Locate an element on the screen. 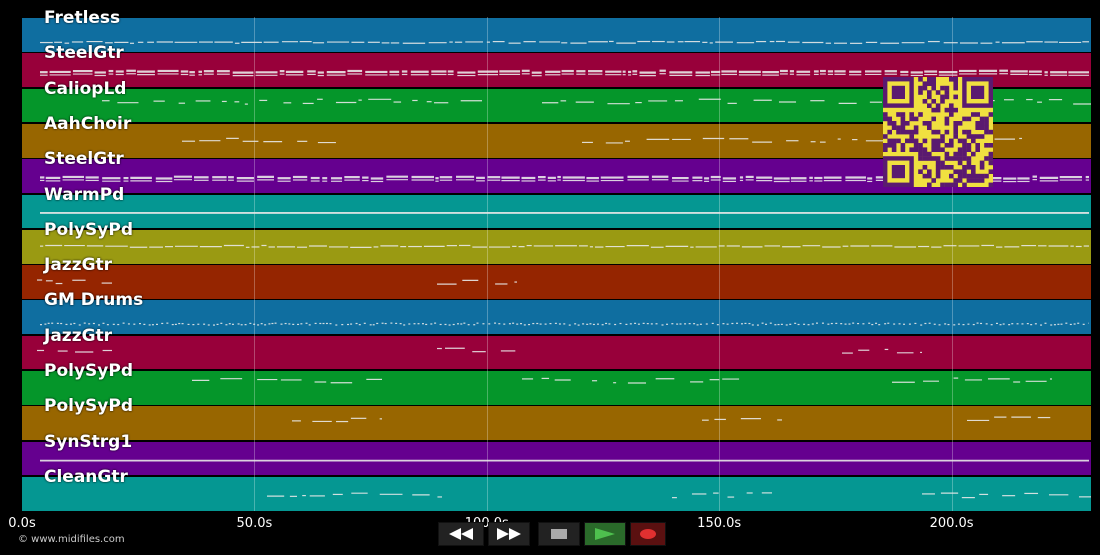 This screenshot has width=1100, height=555. record-button is located at coordinates (648, 534).